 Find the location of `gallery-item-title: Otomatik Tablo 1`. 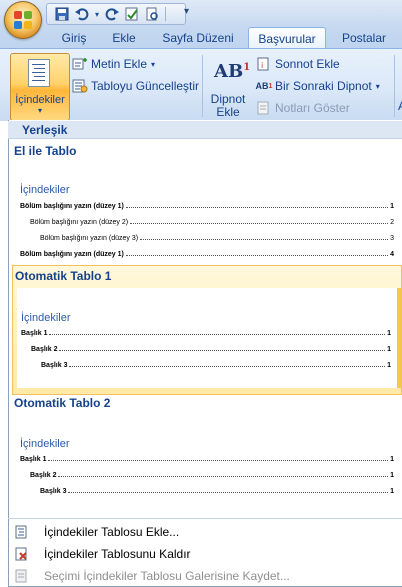

gallery-item-title: Otomatik Tablo 1 is located at coordinates (63, 276).